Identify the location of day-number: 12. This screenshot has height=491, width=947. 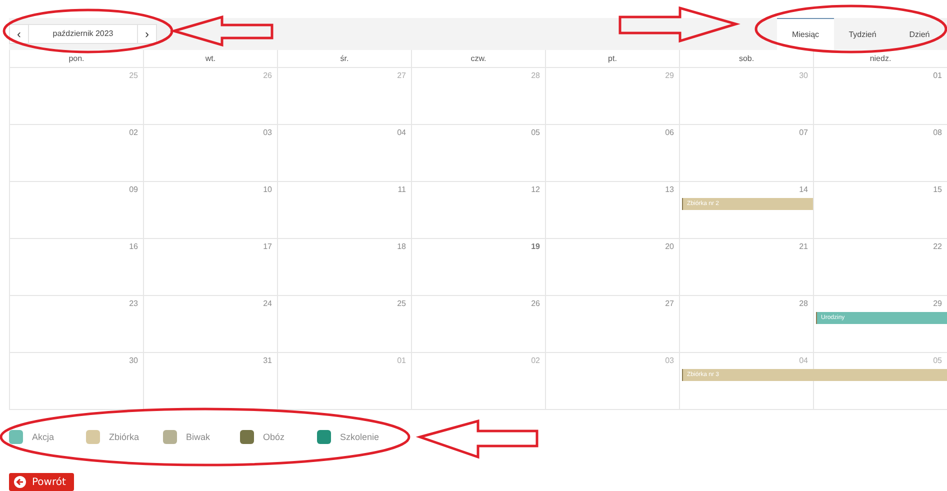
(535, 190).